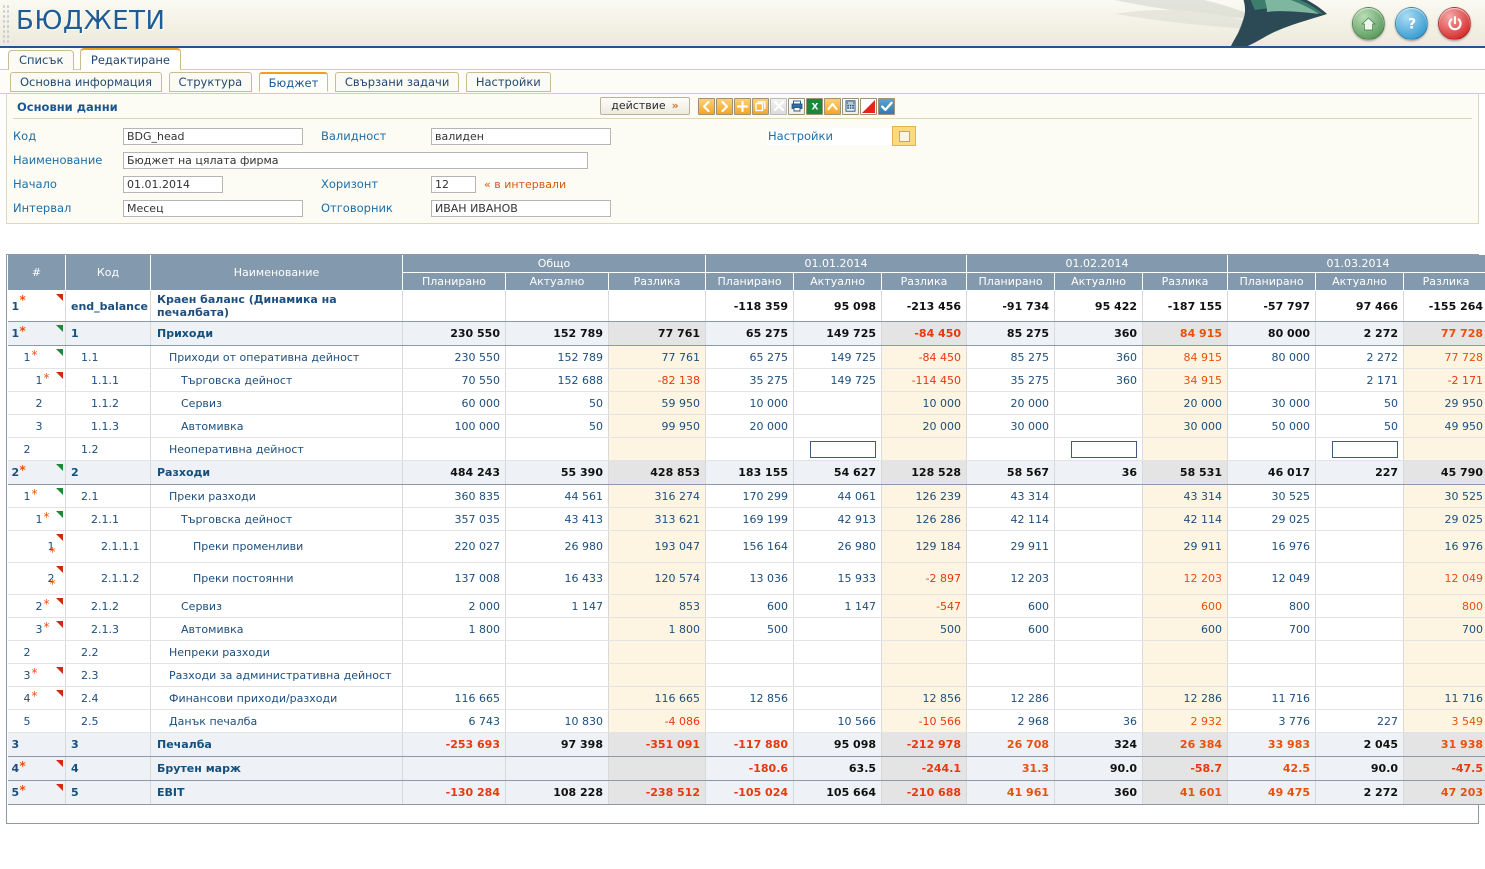 This screenshot has height=869, width=1485. Describe the element at coordinates (210, 82) in the screenshot. I see `subtab-struktura: Структура` at that location.